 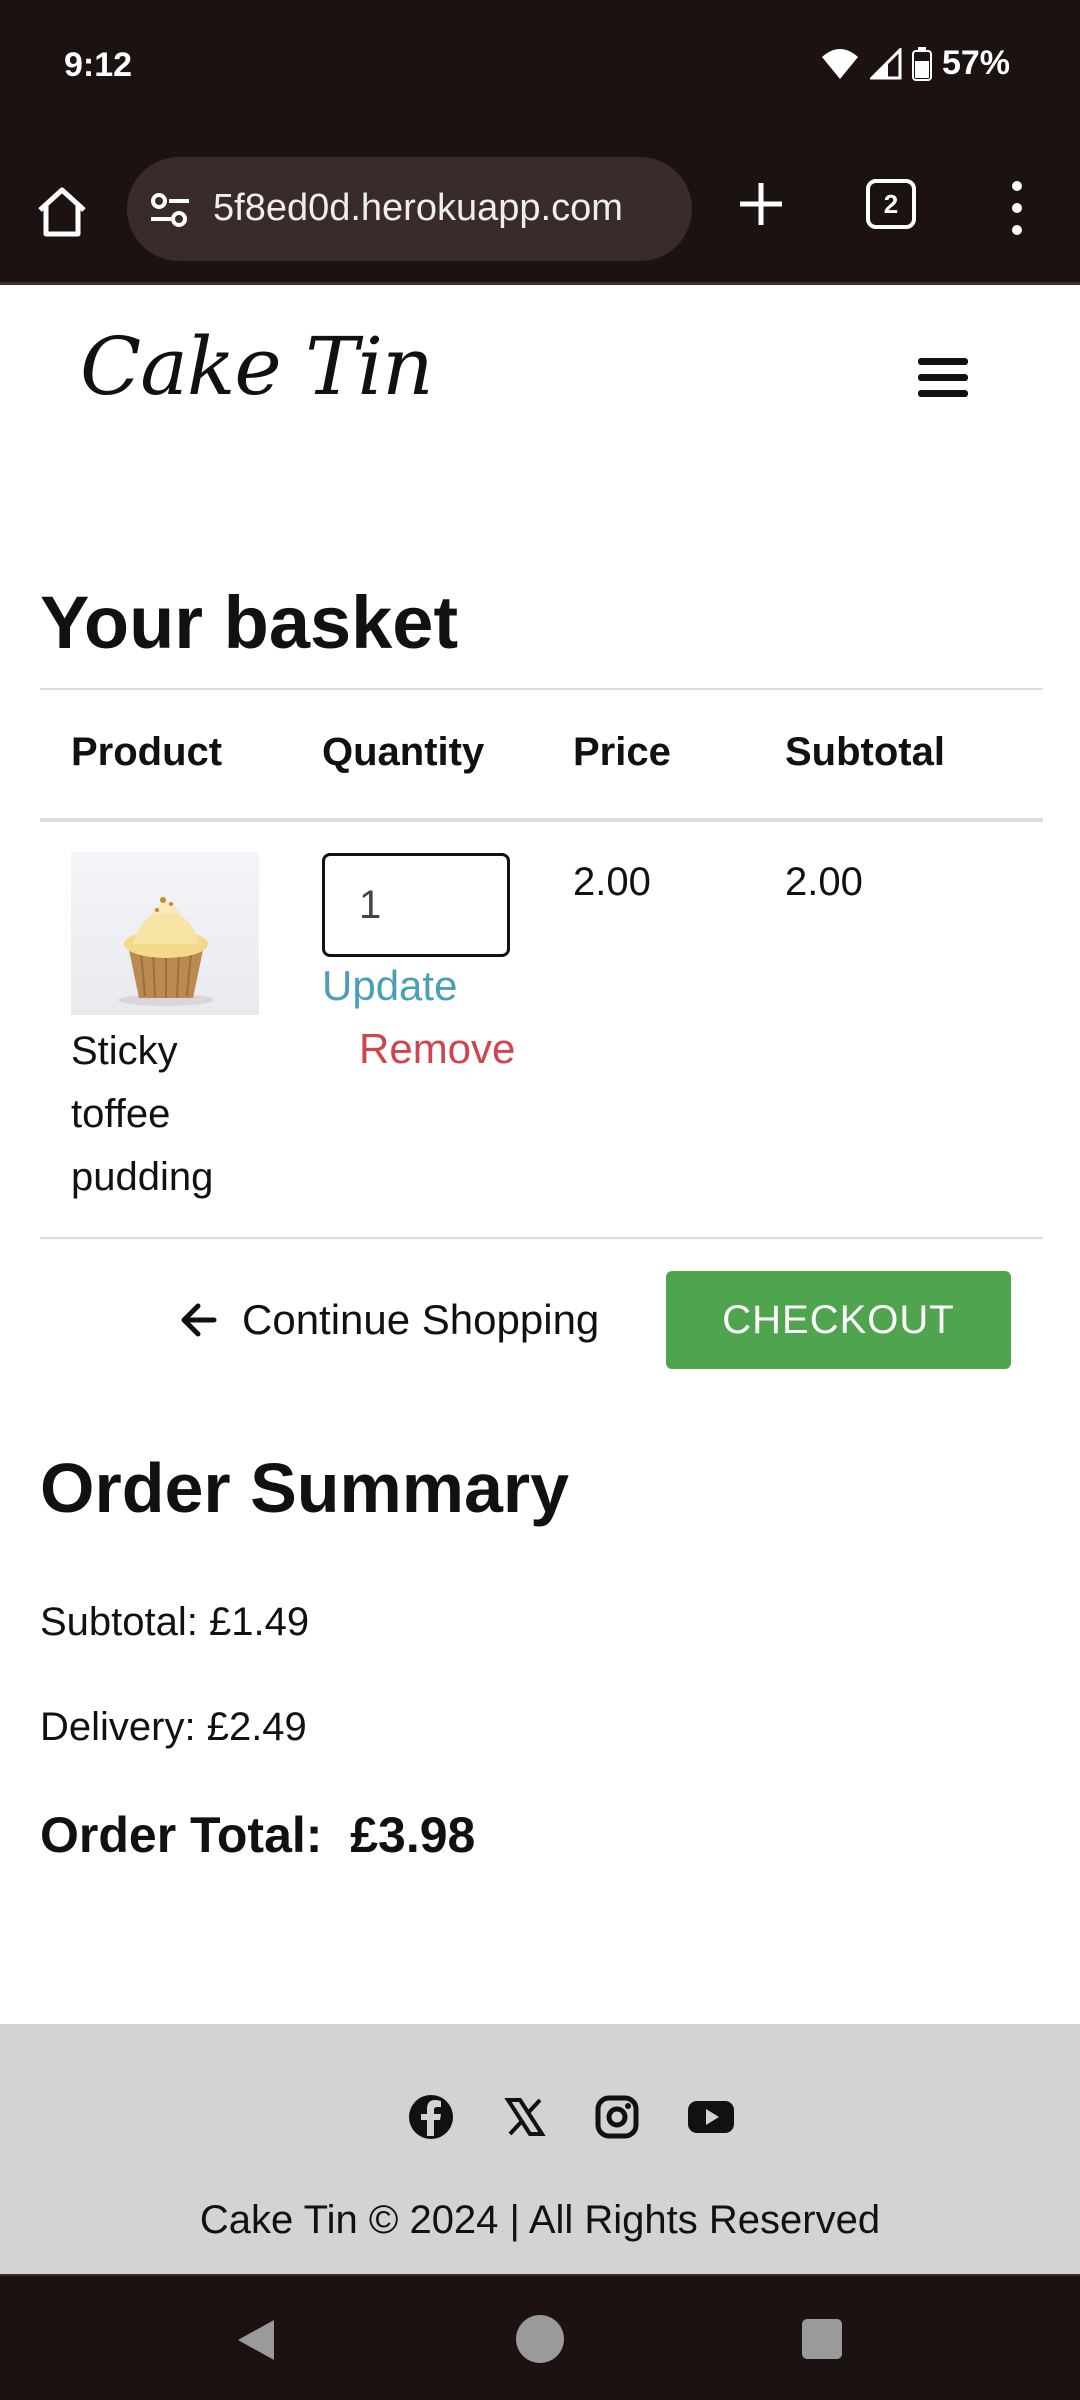 I want to click on youtube-icon, so click(x=711, y=2117).